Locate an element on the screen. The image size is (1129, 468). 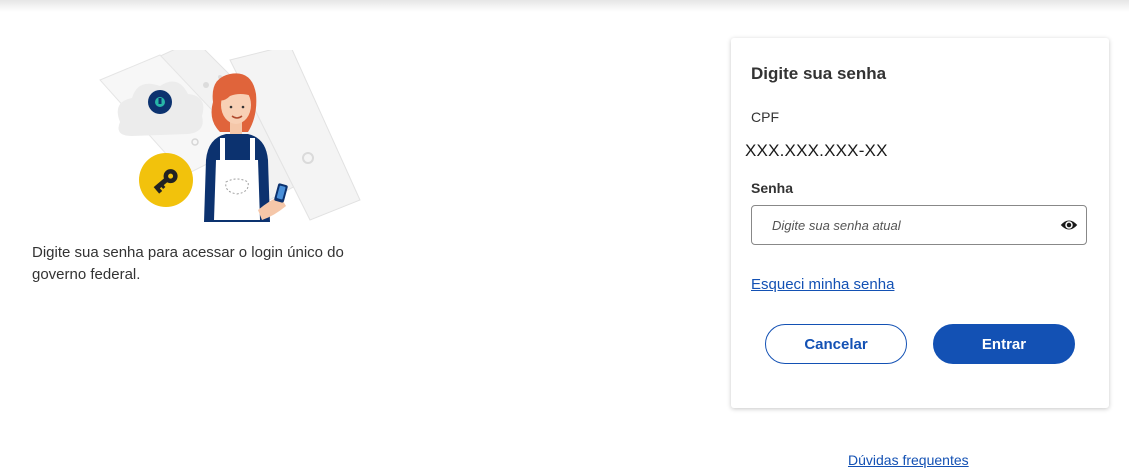
forgot-password-link: Esqueci minha senha is located at coordinates (822, 284).